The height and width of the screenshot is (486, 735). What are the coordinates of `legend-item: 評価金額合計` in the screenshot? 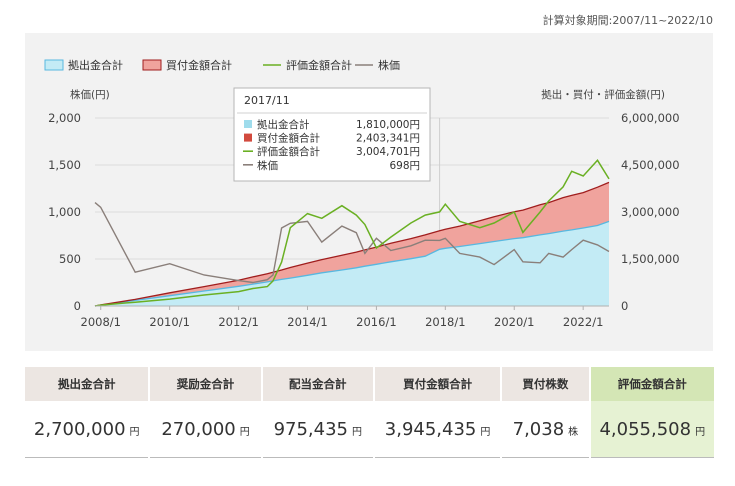 It's located at (307, 65).